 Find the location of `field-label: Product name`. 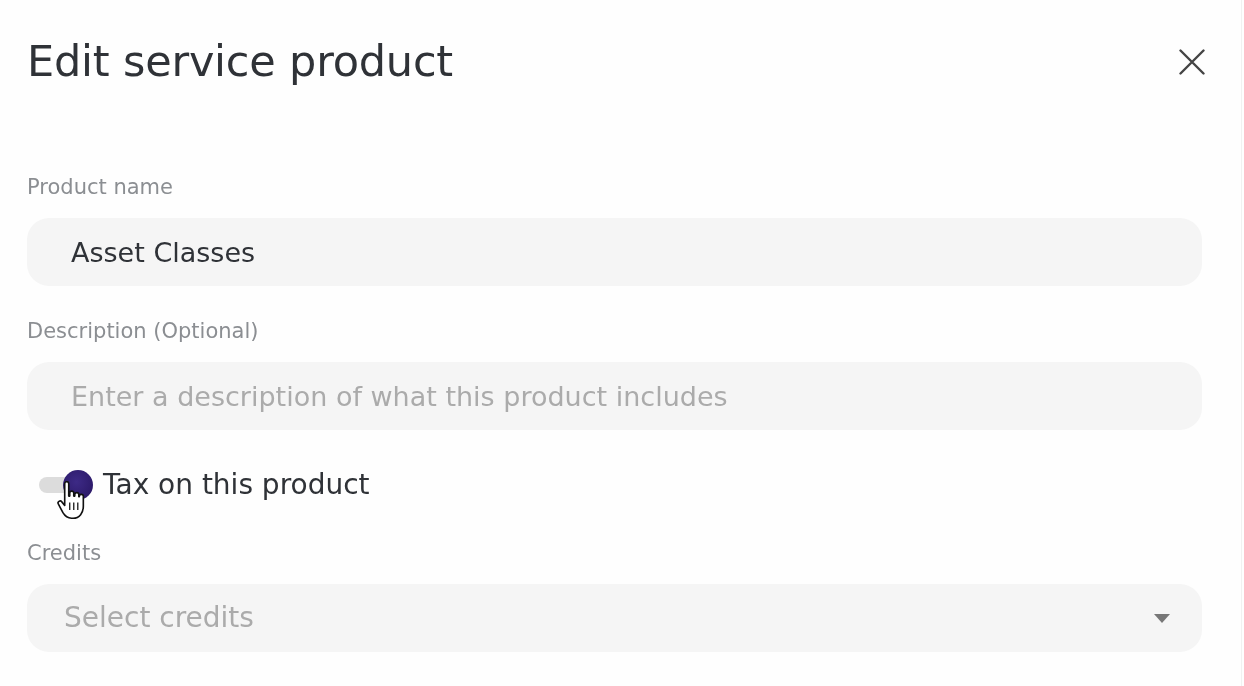

field-label: Product name is located at coordinates (100, 187).